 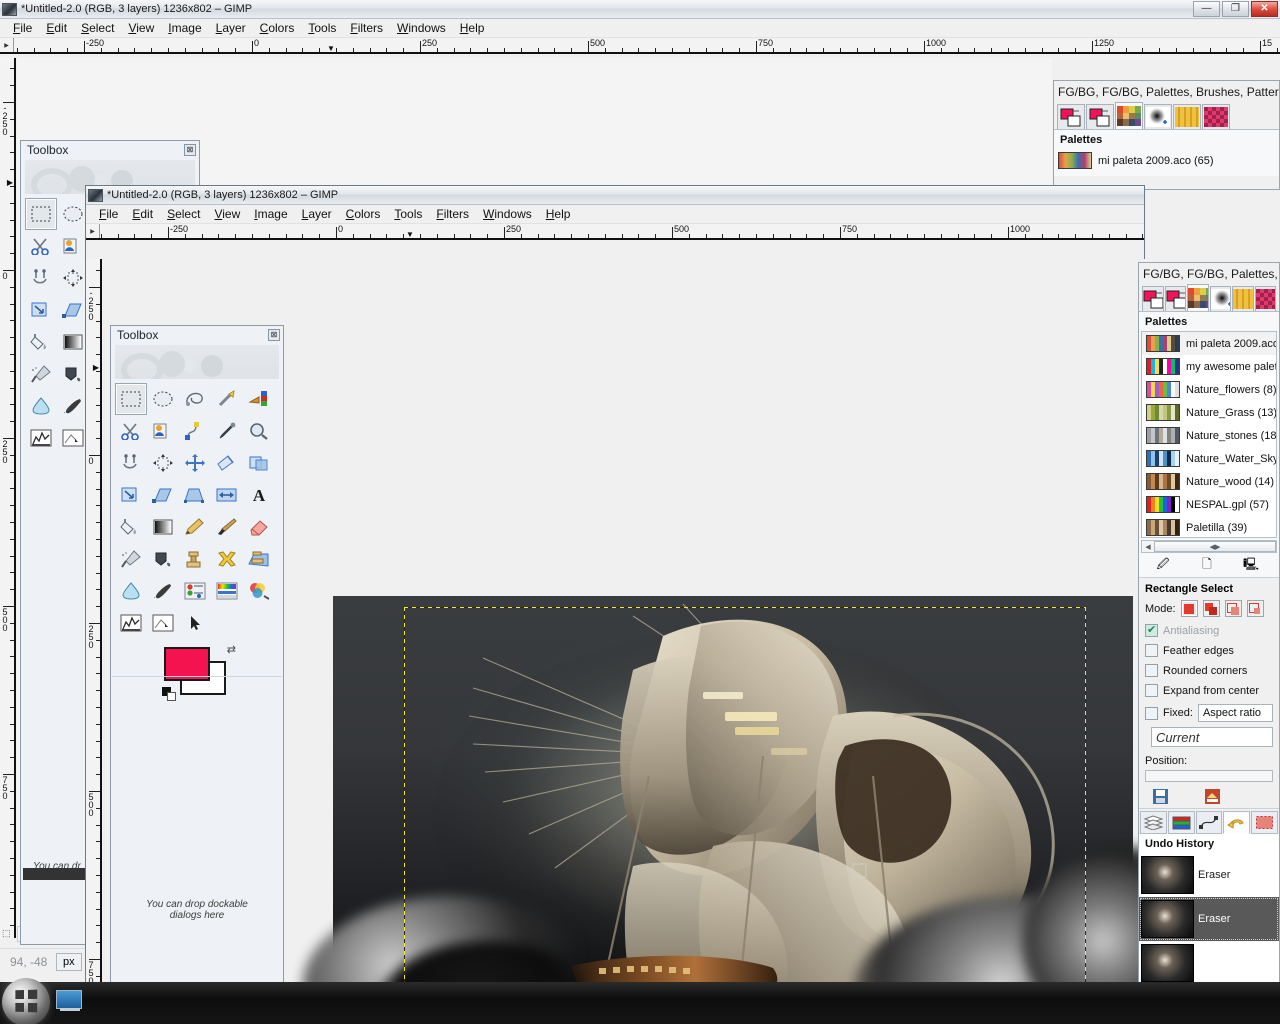 What do you see at coordinates (197, 849) in the screenshot?
I see `dockable-drop-area: You can drop dockable dialogs here` at bounding box center [197, 849].